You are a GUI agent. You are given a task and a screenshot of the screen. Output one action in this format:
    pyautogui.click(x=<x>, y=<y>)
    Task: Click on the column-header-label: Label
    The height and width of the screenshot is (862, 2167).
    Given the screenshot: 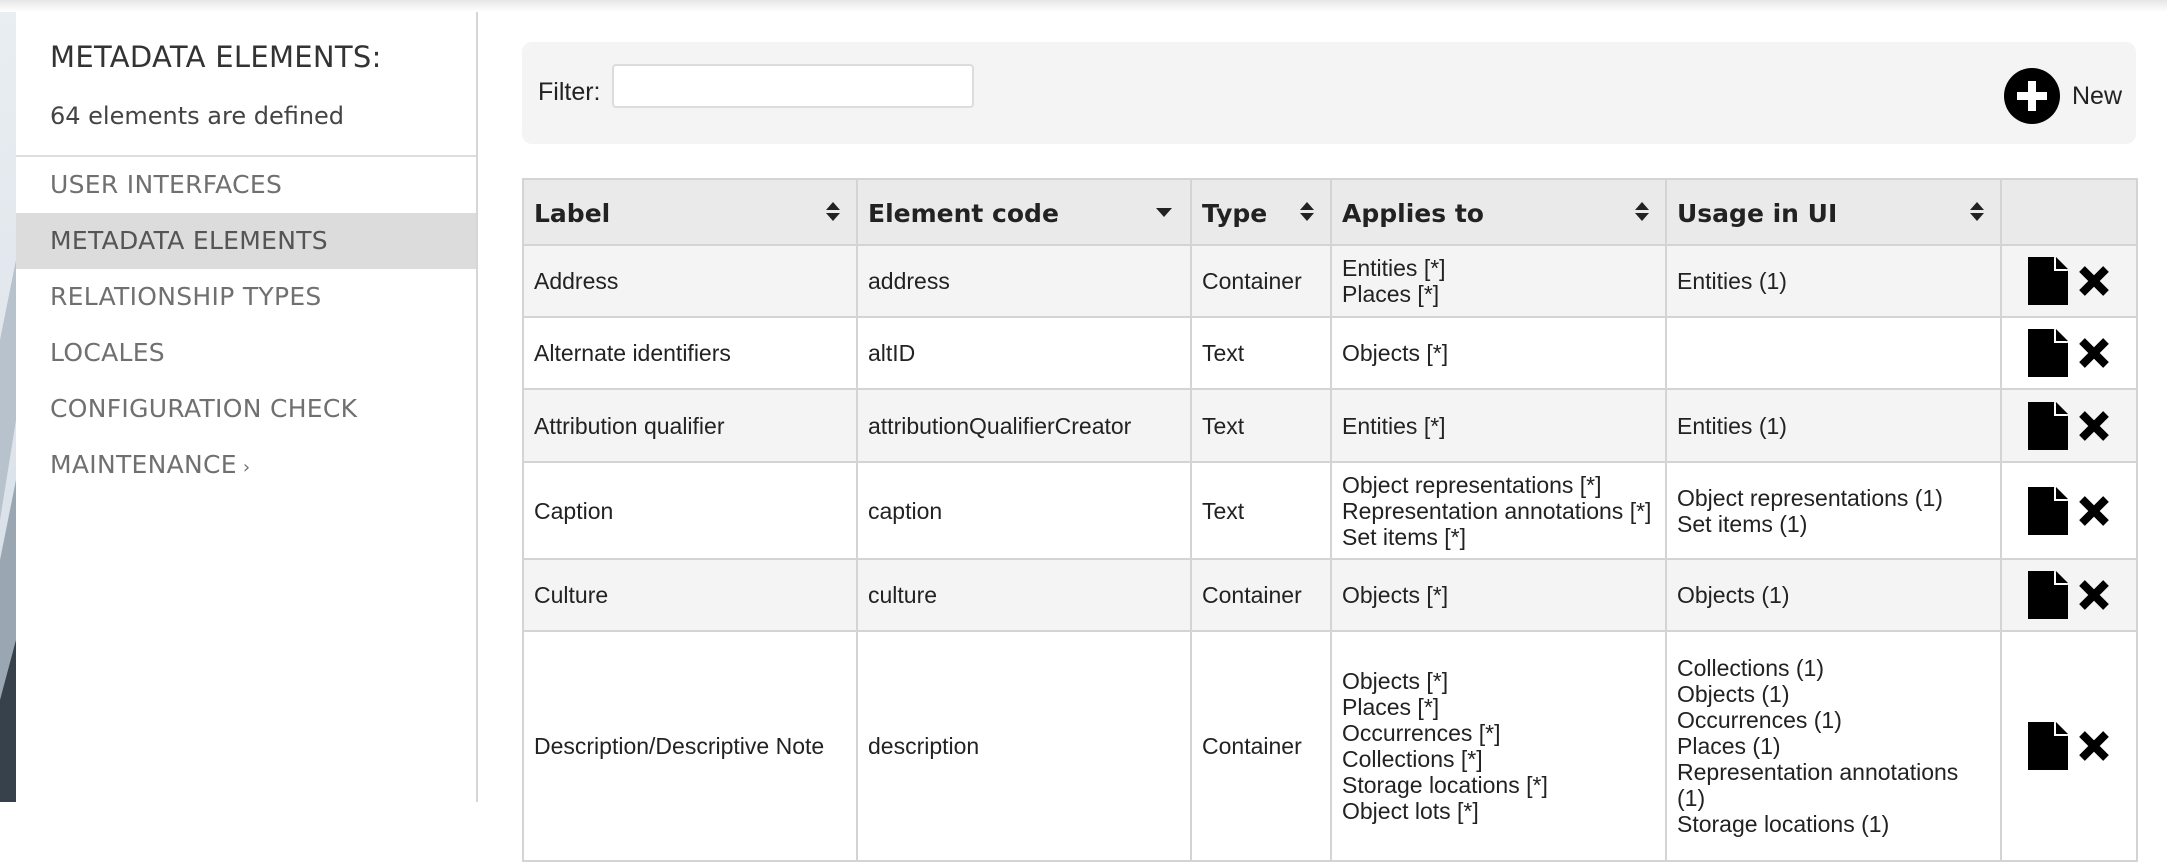 What is the action you would take?
    pyautogui.click(x=690, y=212)
    